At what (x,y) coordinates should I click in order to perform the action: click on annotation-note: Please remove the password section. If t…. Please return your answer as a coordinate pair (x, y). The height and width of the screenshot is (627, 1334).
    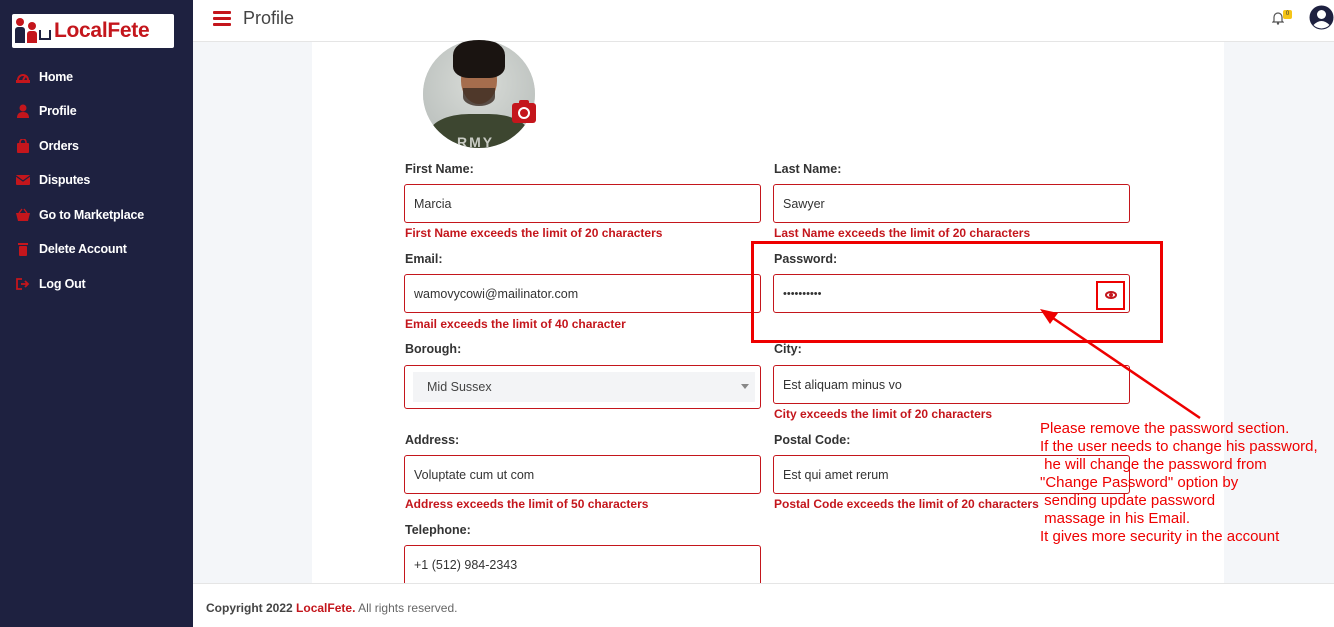
    Looking at the image, I should click on (1179, 482).